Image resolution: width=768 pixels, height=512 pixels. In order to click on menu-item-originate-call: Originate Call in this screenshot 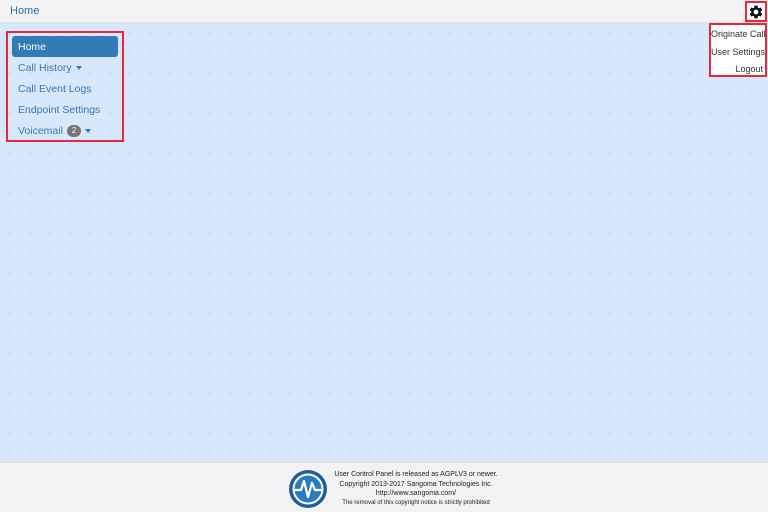, I will do `click(738, 35)`.